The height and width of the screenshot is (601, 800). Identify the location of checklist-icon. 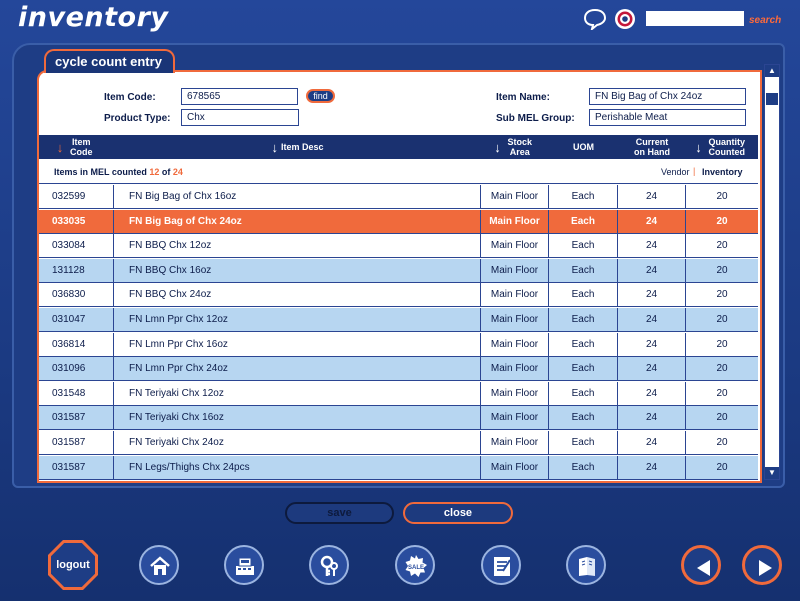
(501, 565).